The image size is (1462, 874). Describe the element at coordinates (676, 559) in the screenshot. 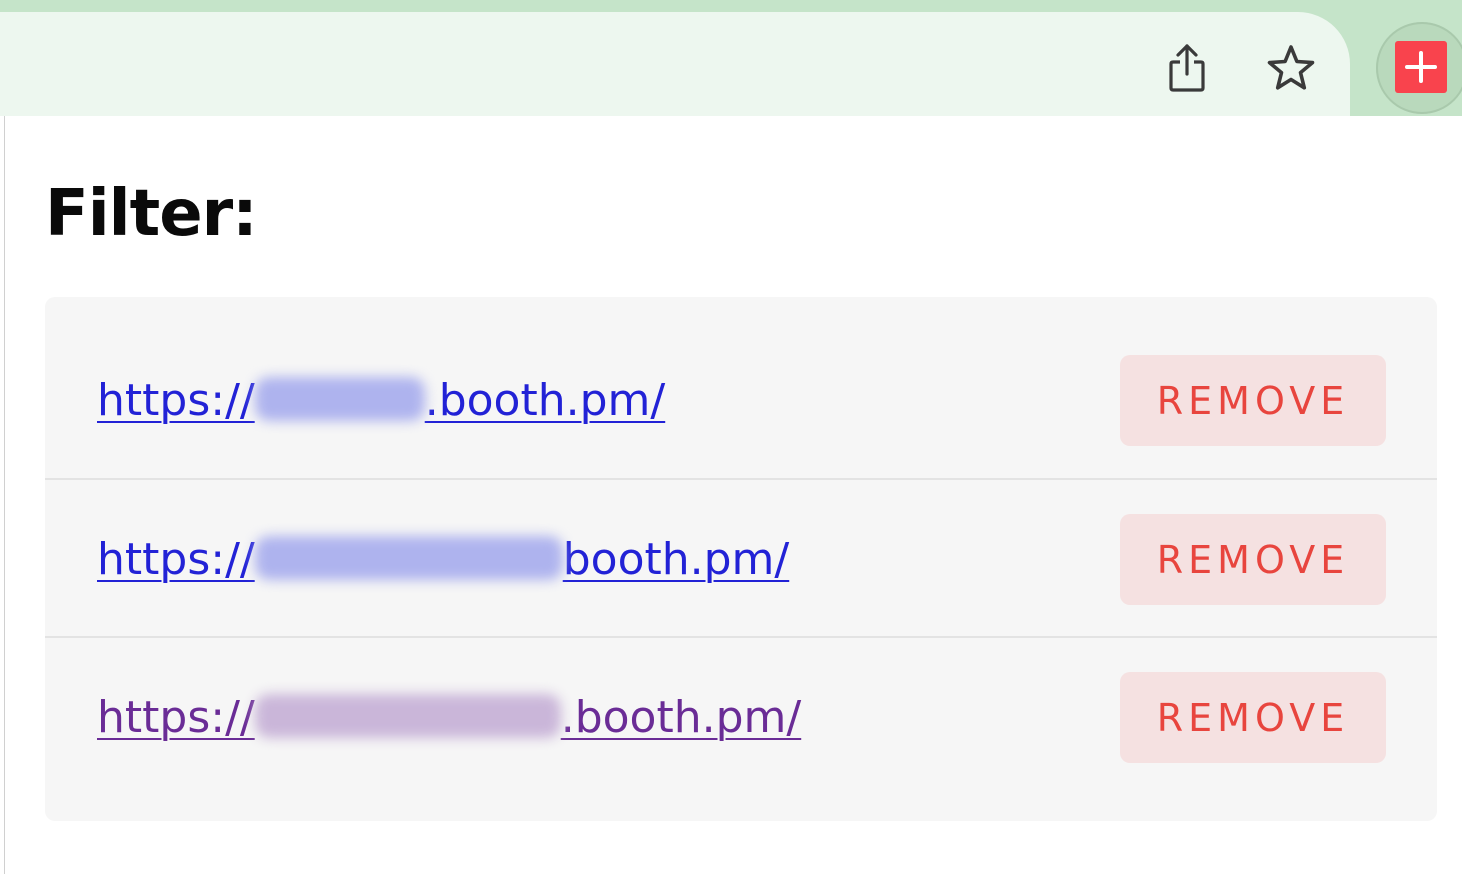

I see `url-suffix: booth.pm/` at that location.